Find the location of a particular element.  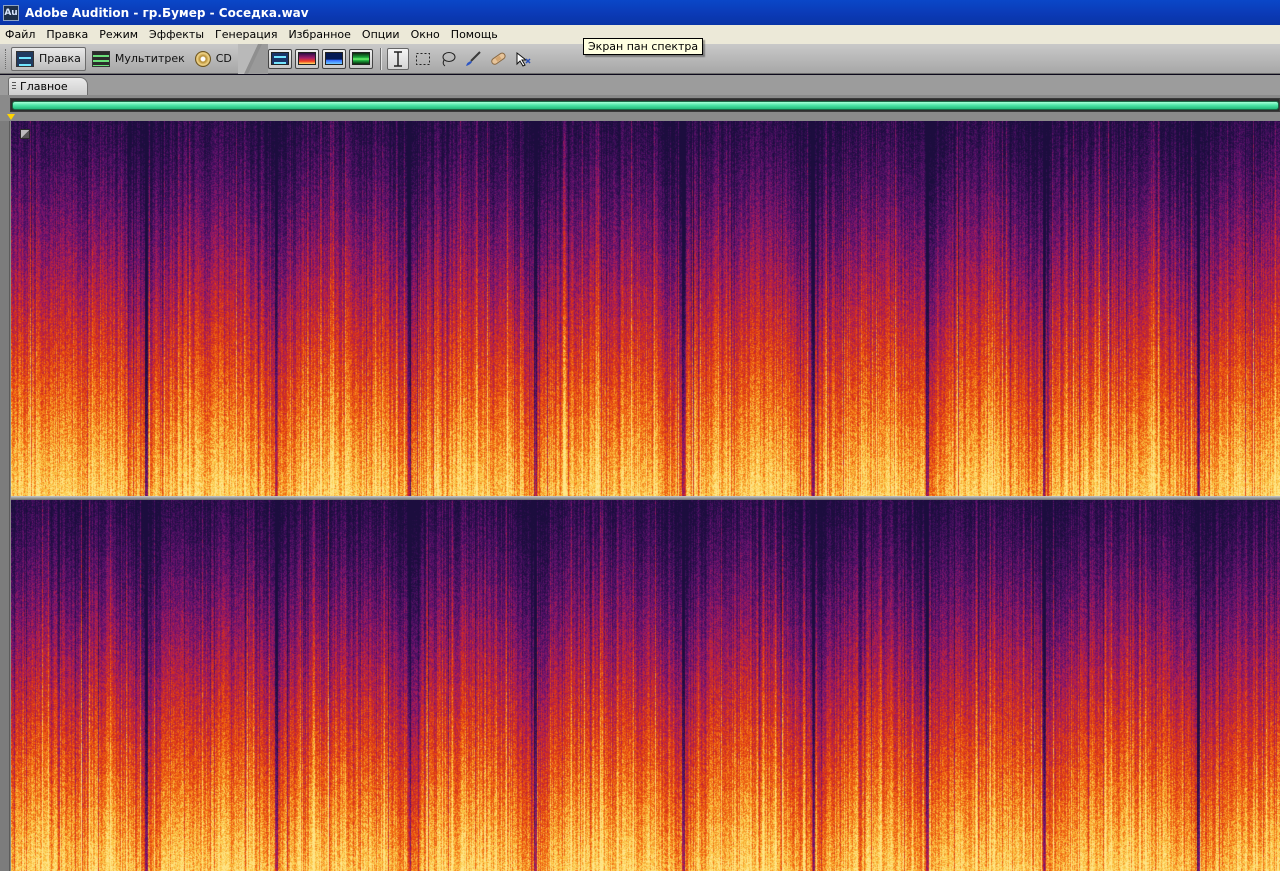

lasso-icon is located at coordinates (449, 58).